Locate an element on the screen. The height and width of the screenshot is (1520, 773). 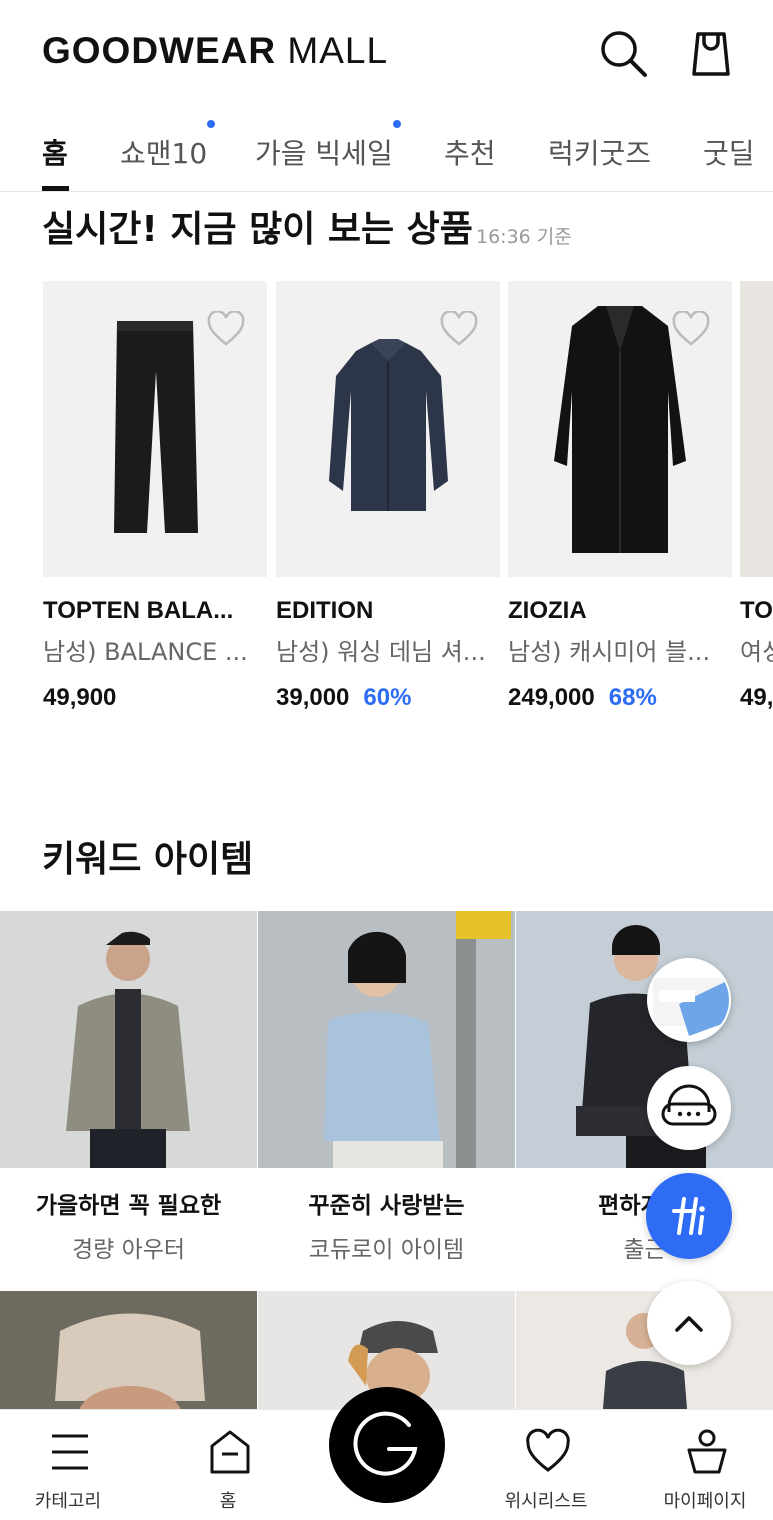
tab-lucky-goods: 럭키굿즈 is located at coordinates (599, 152).